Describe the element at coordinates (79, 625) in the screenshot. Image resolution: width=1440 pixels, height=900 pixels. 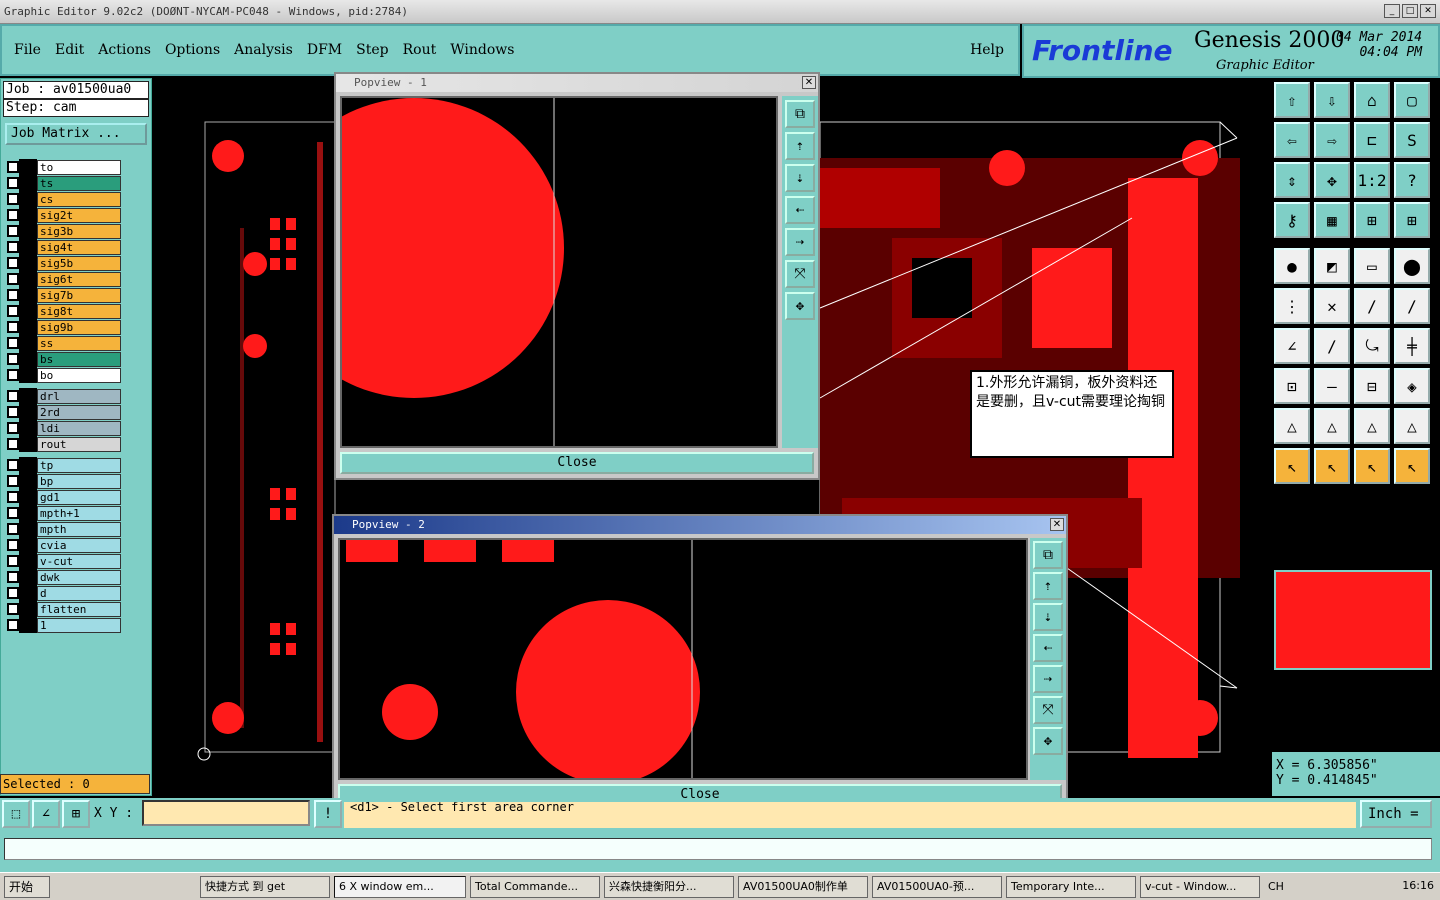
I see `layer-name: 1` at that location.